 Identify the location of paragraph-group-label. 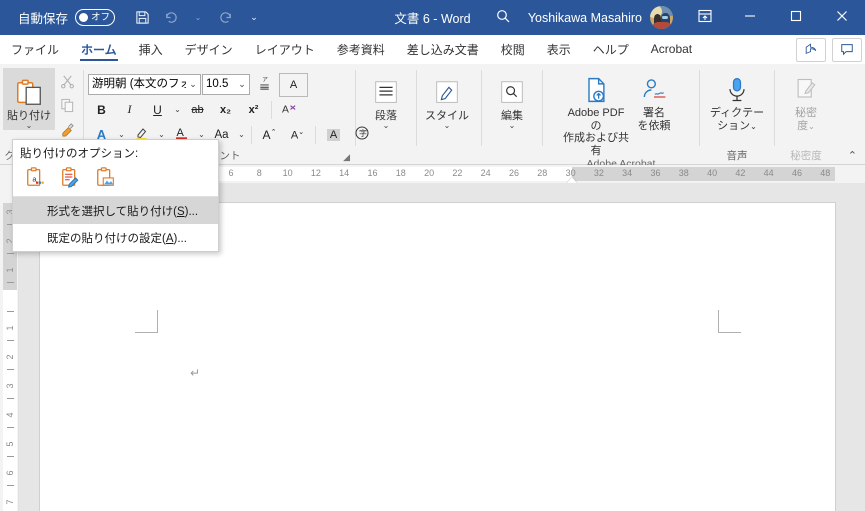
(386, 156).